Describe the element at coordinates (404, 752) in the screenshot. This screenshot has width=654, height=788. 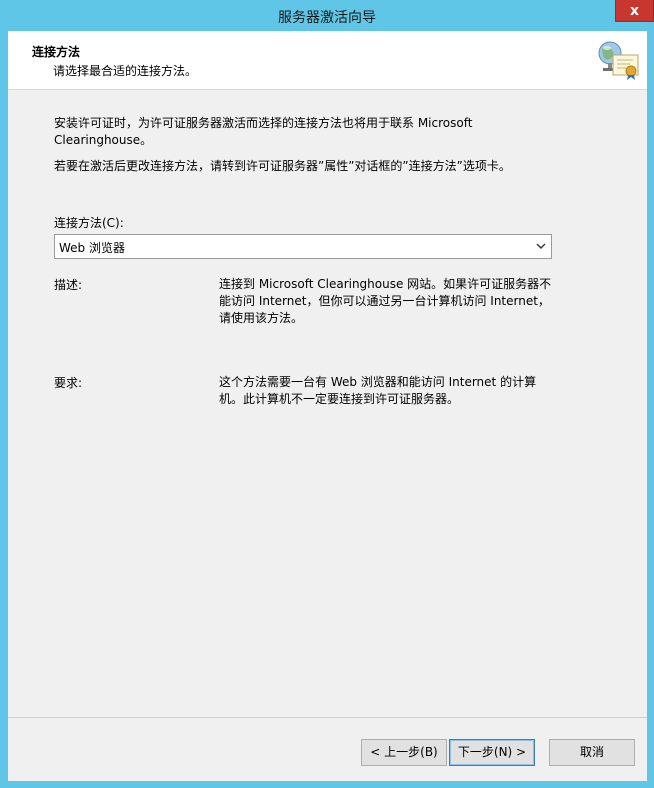
I see `back-button: < 上一步(B)` at that location.